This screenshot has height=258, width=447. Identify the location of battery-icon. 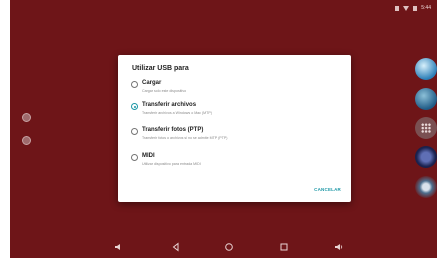
(415, 8).